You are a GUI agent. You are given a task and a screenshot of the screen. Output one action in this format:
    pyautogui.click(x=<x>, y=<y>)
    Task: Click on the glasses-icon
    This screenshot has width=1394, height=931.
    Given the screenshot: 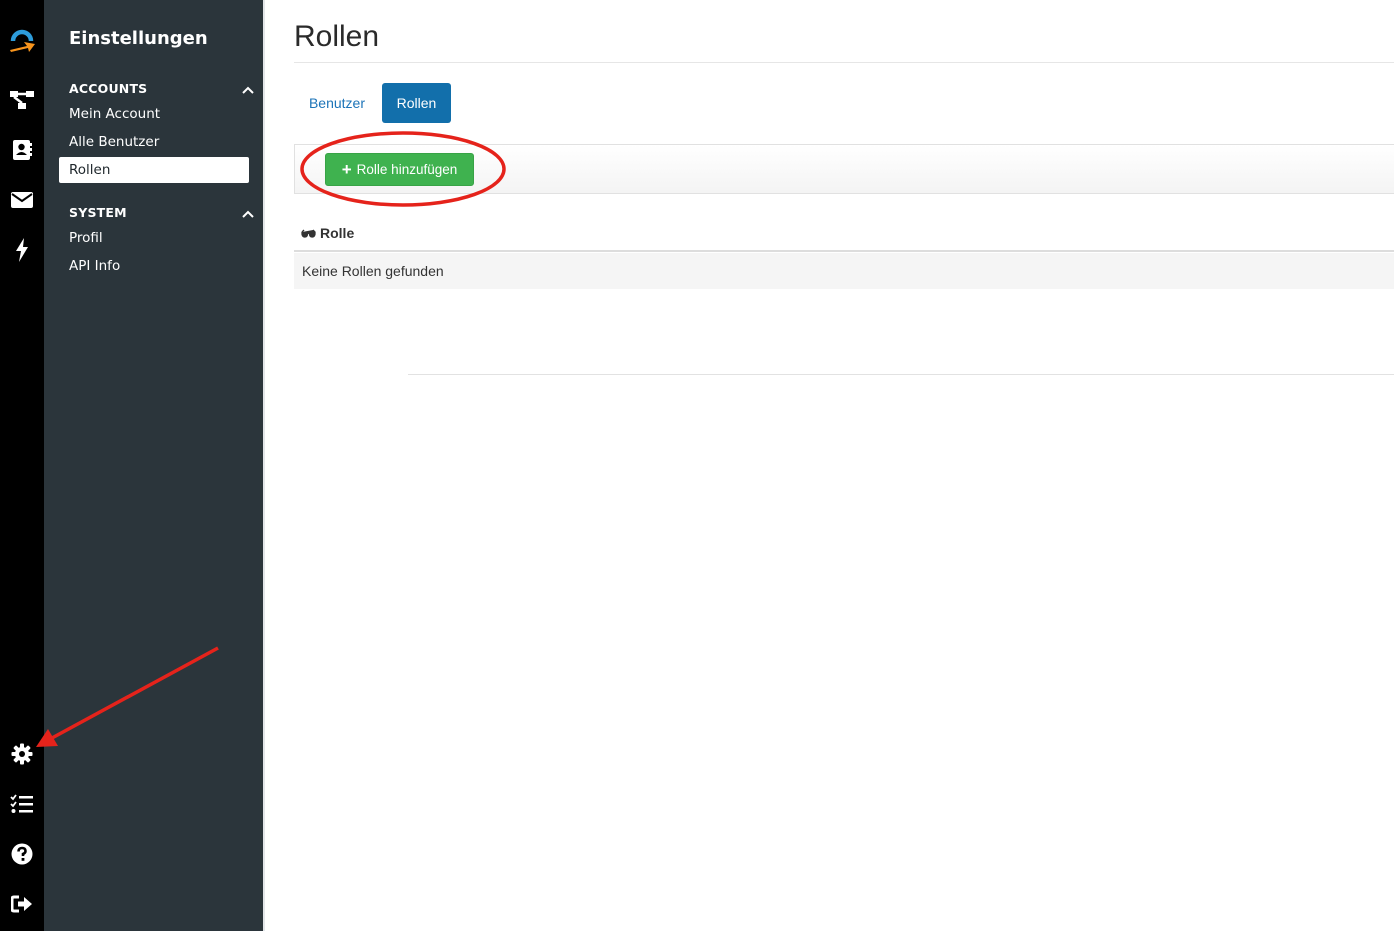 What is the action you would take?
    pyautogui.click(x=308, y=233)
    